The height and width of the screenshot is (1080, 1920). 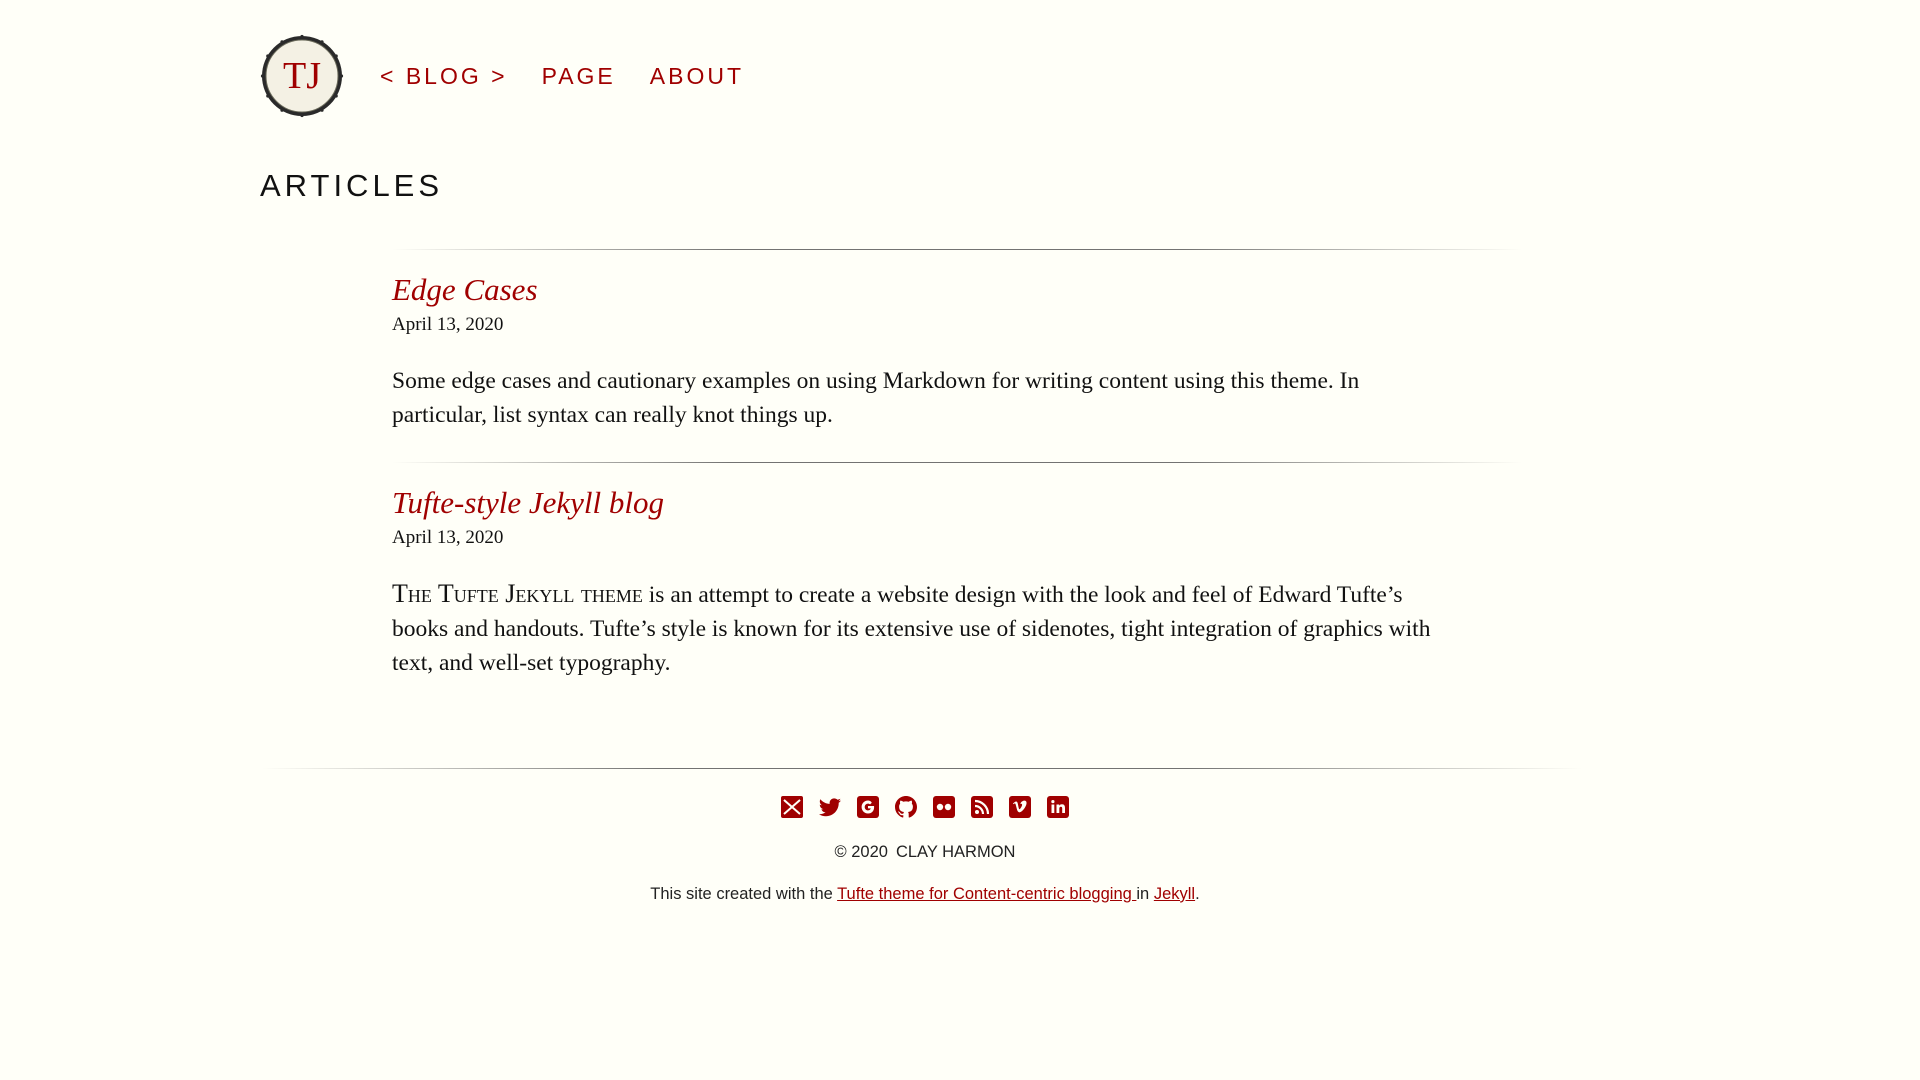 I want to click on nav-item-about: ABOUT, so click(x=697, y=76).